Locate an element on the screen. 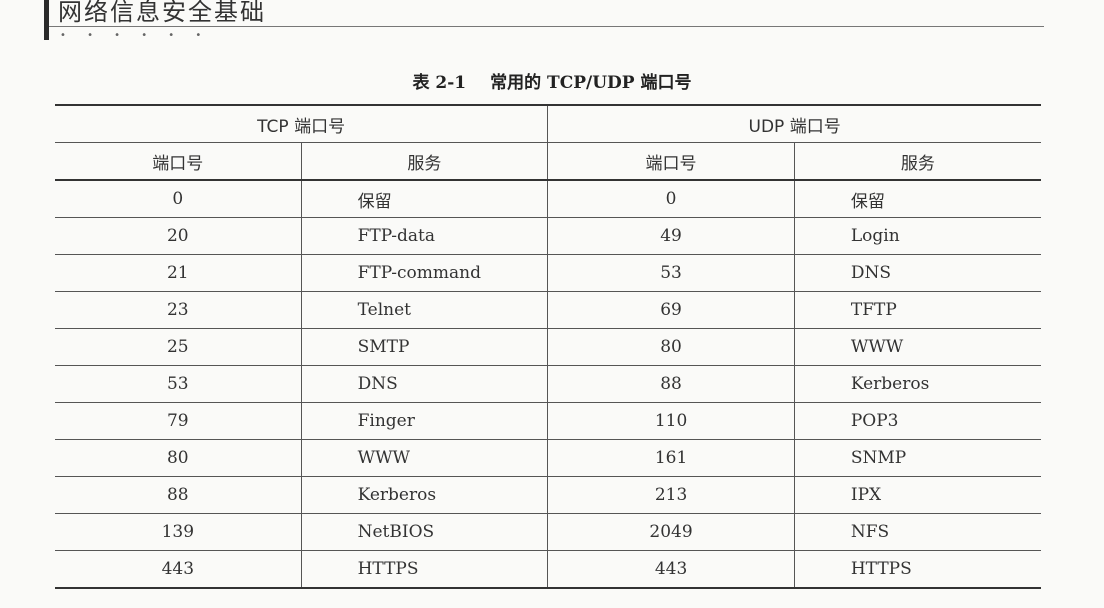  udp-port-cell: 69 is located at coordinates (671, 310).